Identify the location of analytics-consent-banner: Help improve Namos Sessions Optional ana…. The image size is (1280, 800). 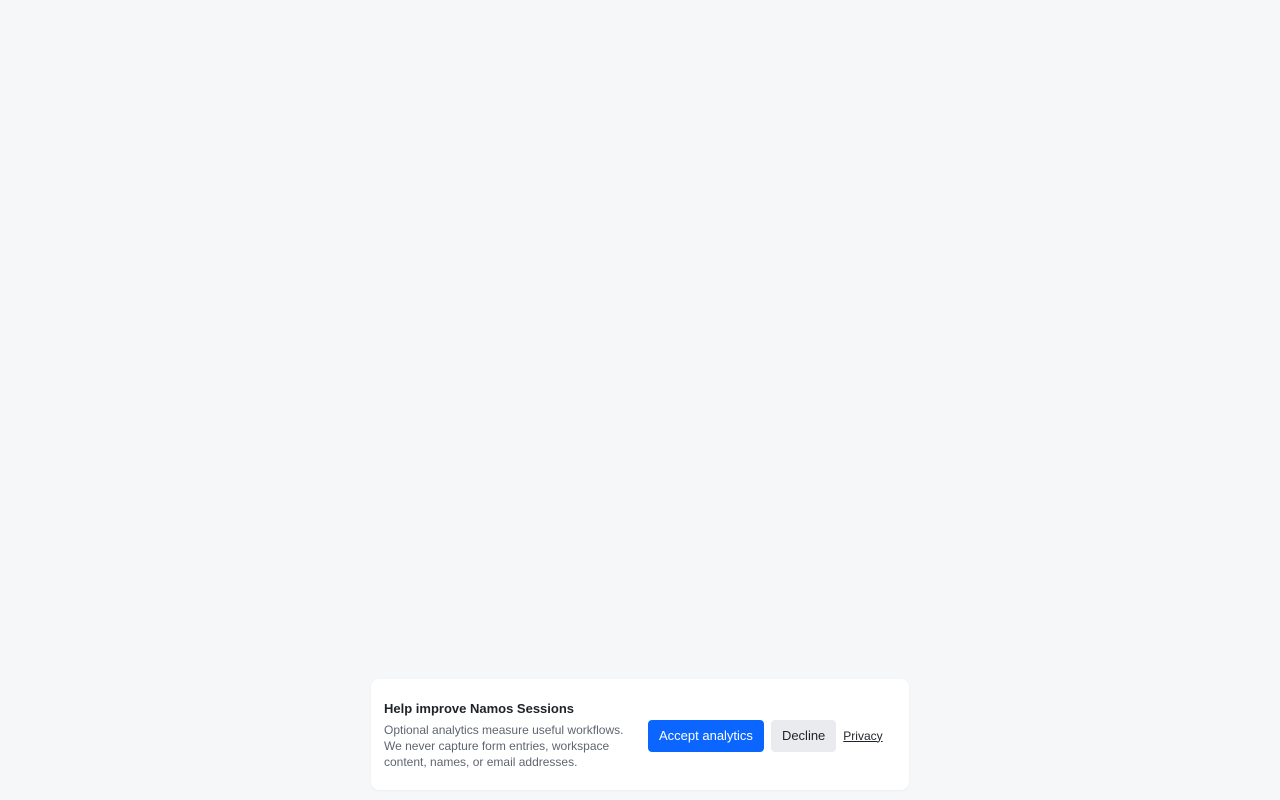
(640, 734).